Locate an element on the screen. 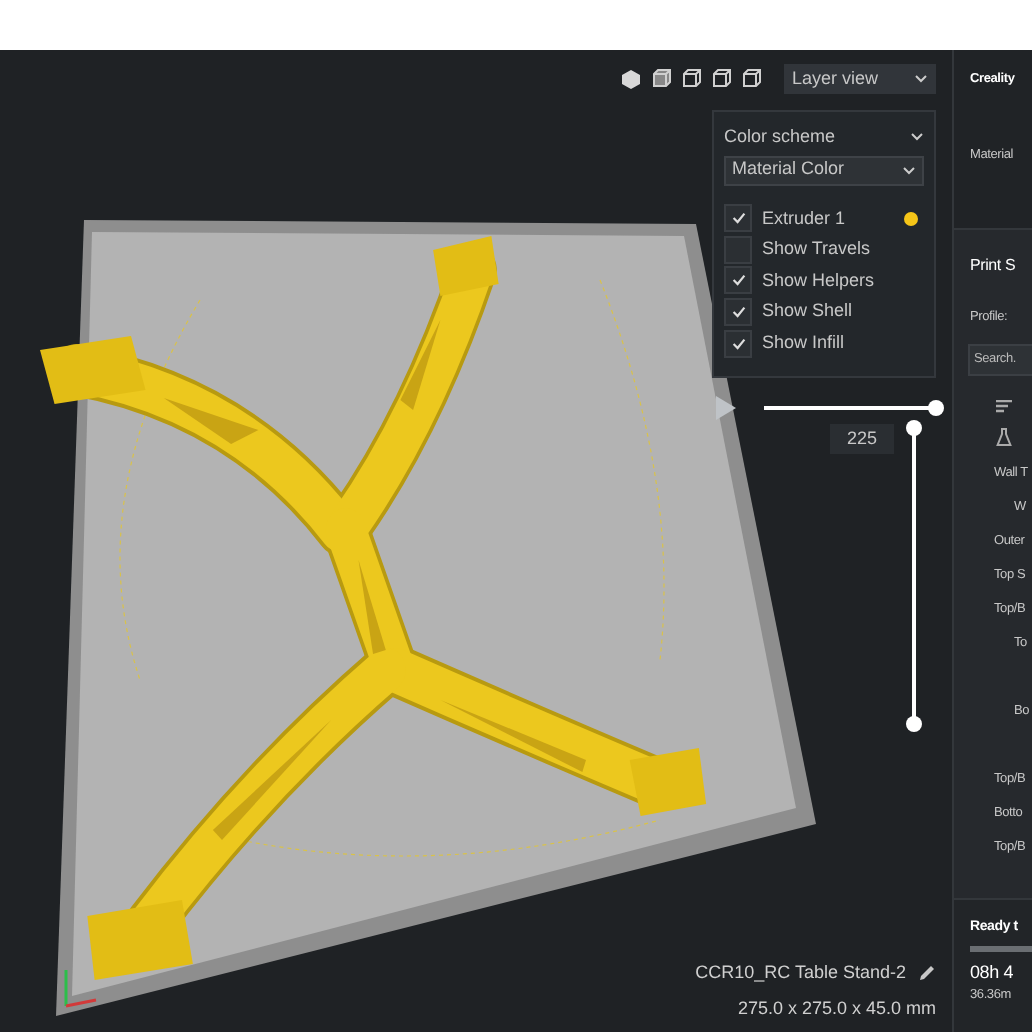 This screenshot has height=1032, width=1032. axes-icon is located at coordinates (80, 989).